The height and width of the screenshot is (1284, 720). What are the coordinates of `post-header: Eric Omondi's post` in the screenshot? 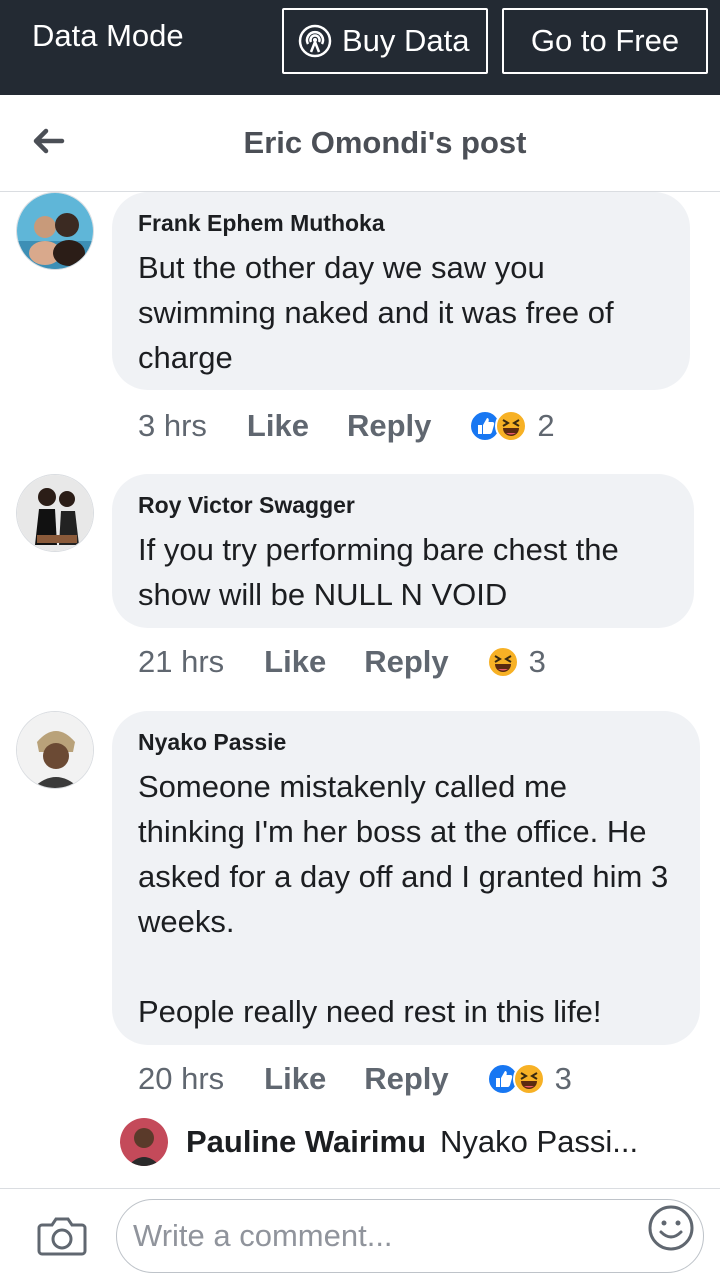 It's located at (360, 143).